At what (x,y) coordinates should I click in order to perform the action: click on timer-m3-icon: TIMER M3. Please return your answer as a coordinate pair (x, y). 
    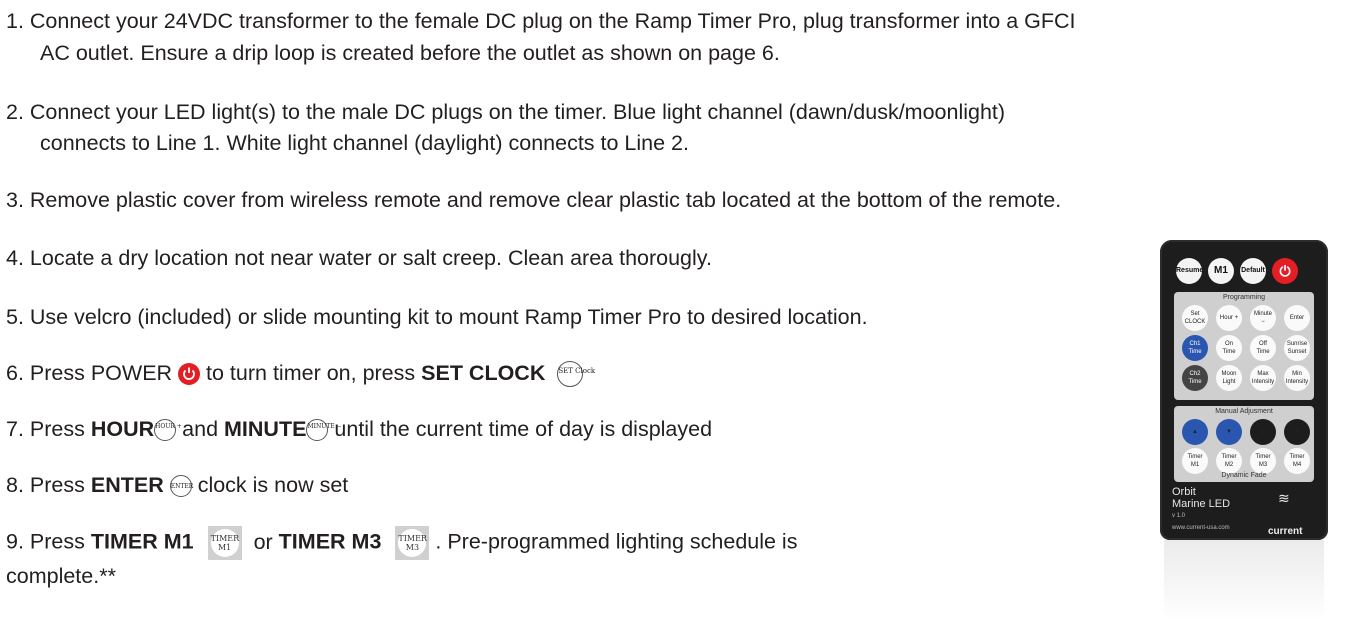
    Looking at the image, I should click on (412, 543).